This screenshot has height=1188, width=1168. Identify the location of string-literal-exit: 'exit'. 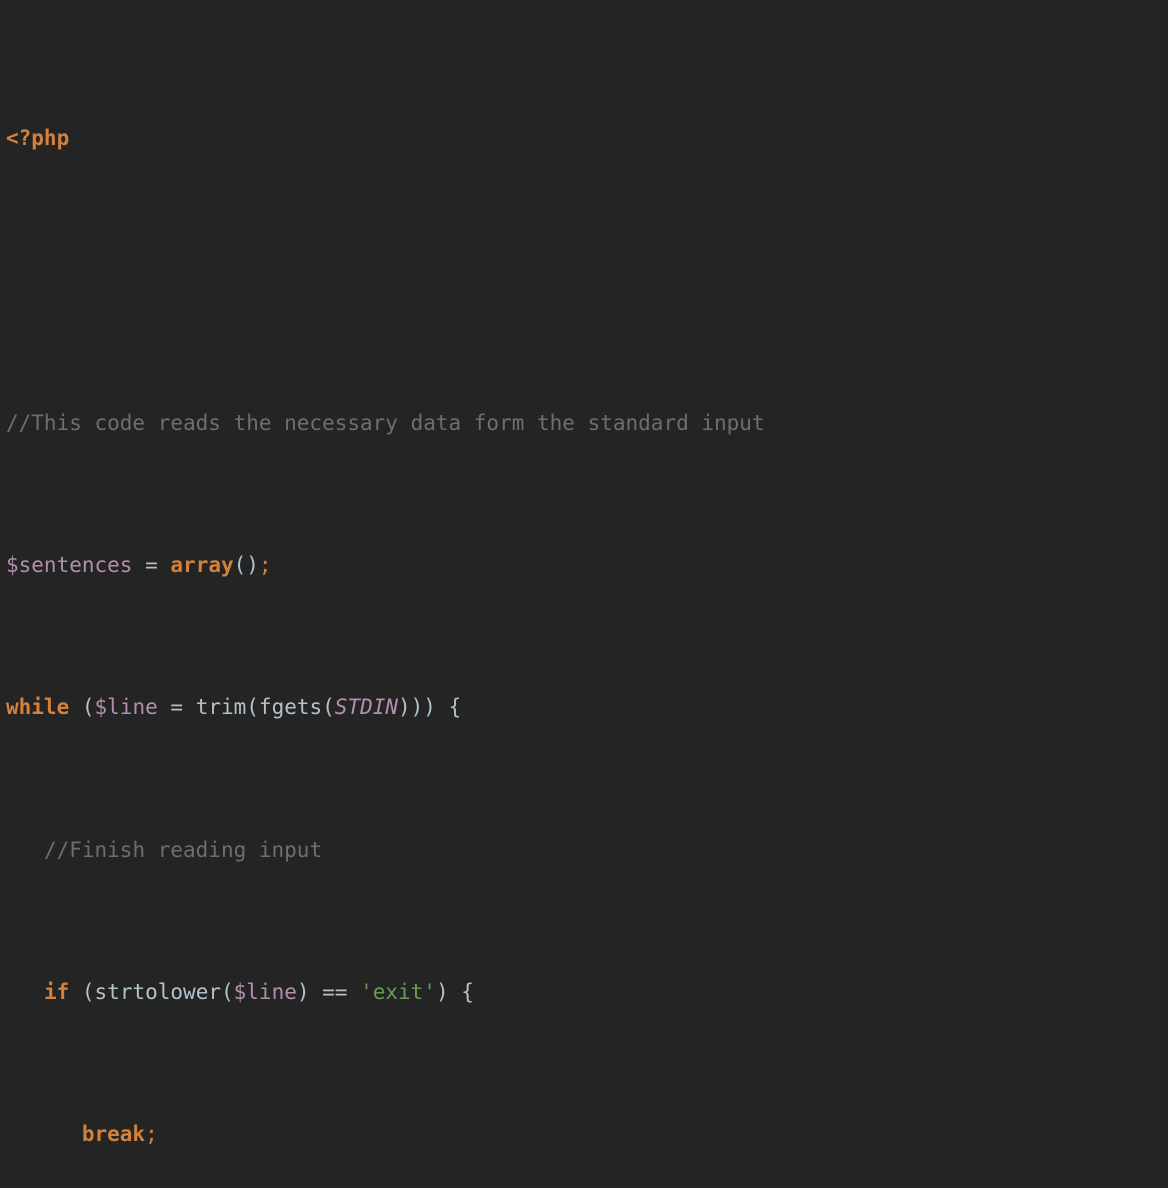
(398, 992).